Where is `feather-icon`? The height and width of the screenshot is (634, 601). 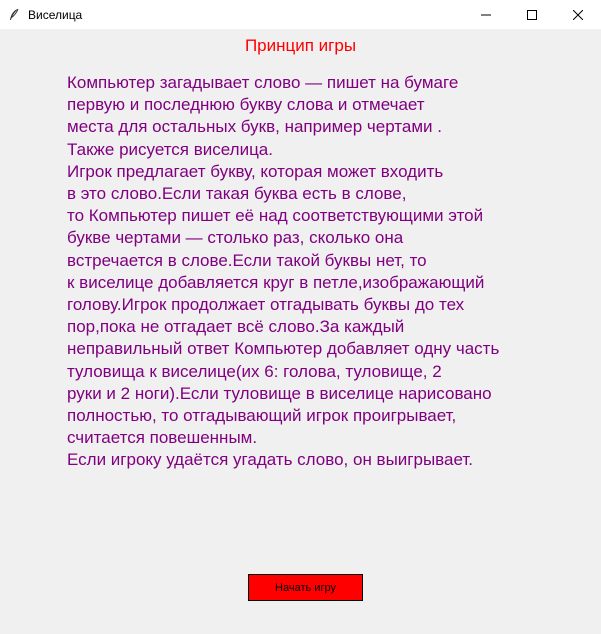 feather-icon is located at coordinates (14, 15).